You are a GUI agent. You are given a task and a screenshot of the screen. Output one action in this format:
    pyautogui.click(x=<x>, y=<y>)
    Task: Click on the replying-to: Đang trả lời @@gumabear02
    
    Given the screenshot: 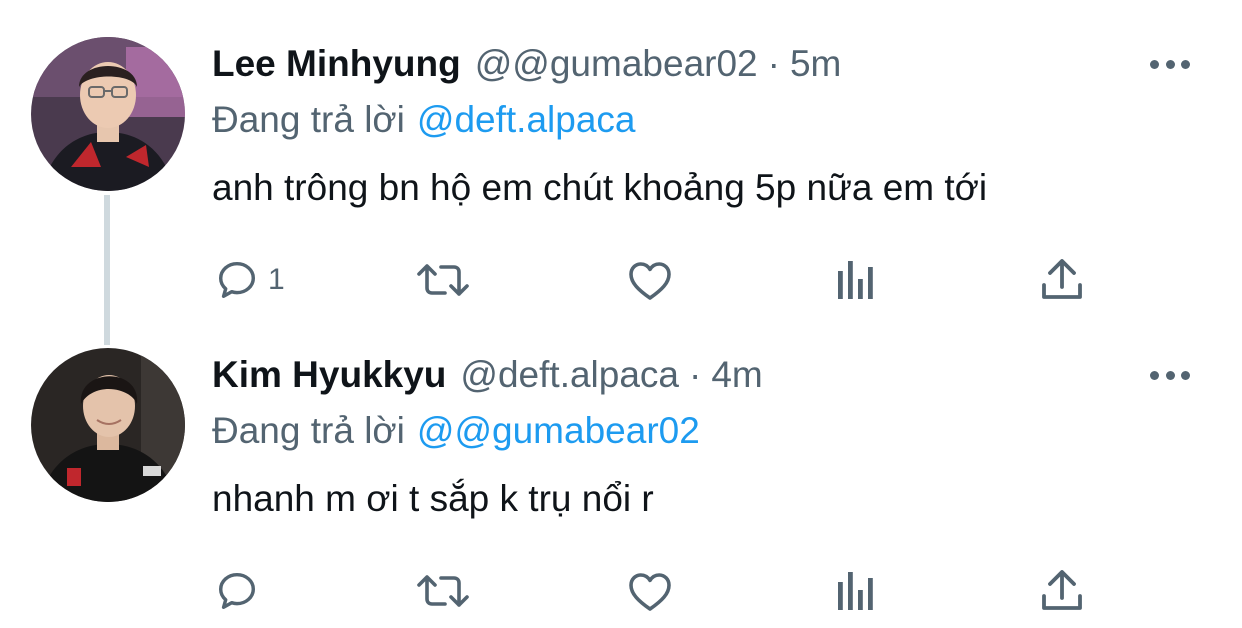 What is the action you would take?
    pyautogui.click(x=456, y=431)
    